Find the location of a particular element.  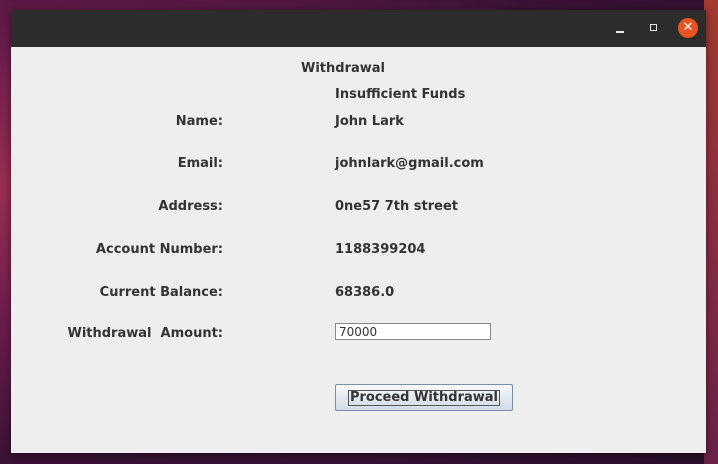

maximize-icon is located at coordinates (654, 28).